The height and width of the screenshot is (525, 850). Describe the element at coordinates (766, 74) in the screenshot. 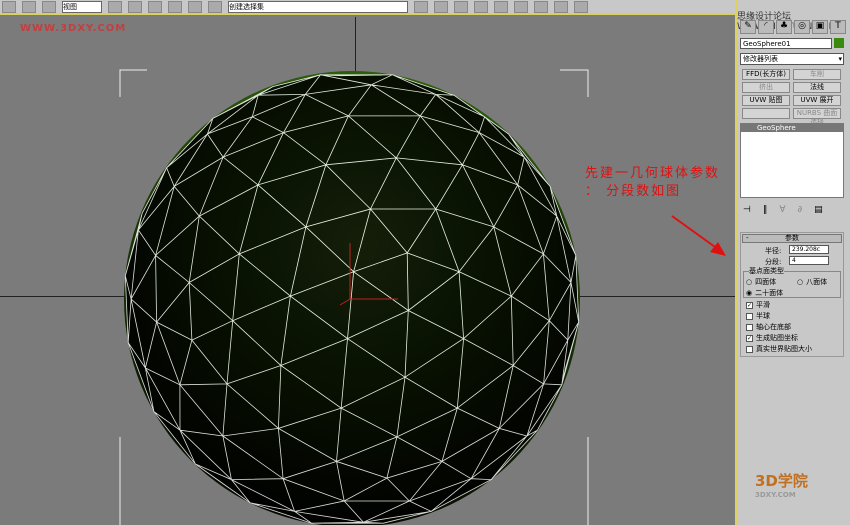

I see `ffd-box-button: FFD(长方体)` at that location.